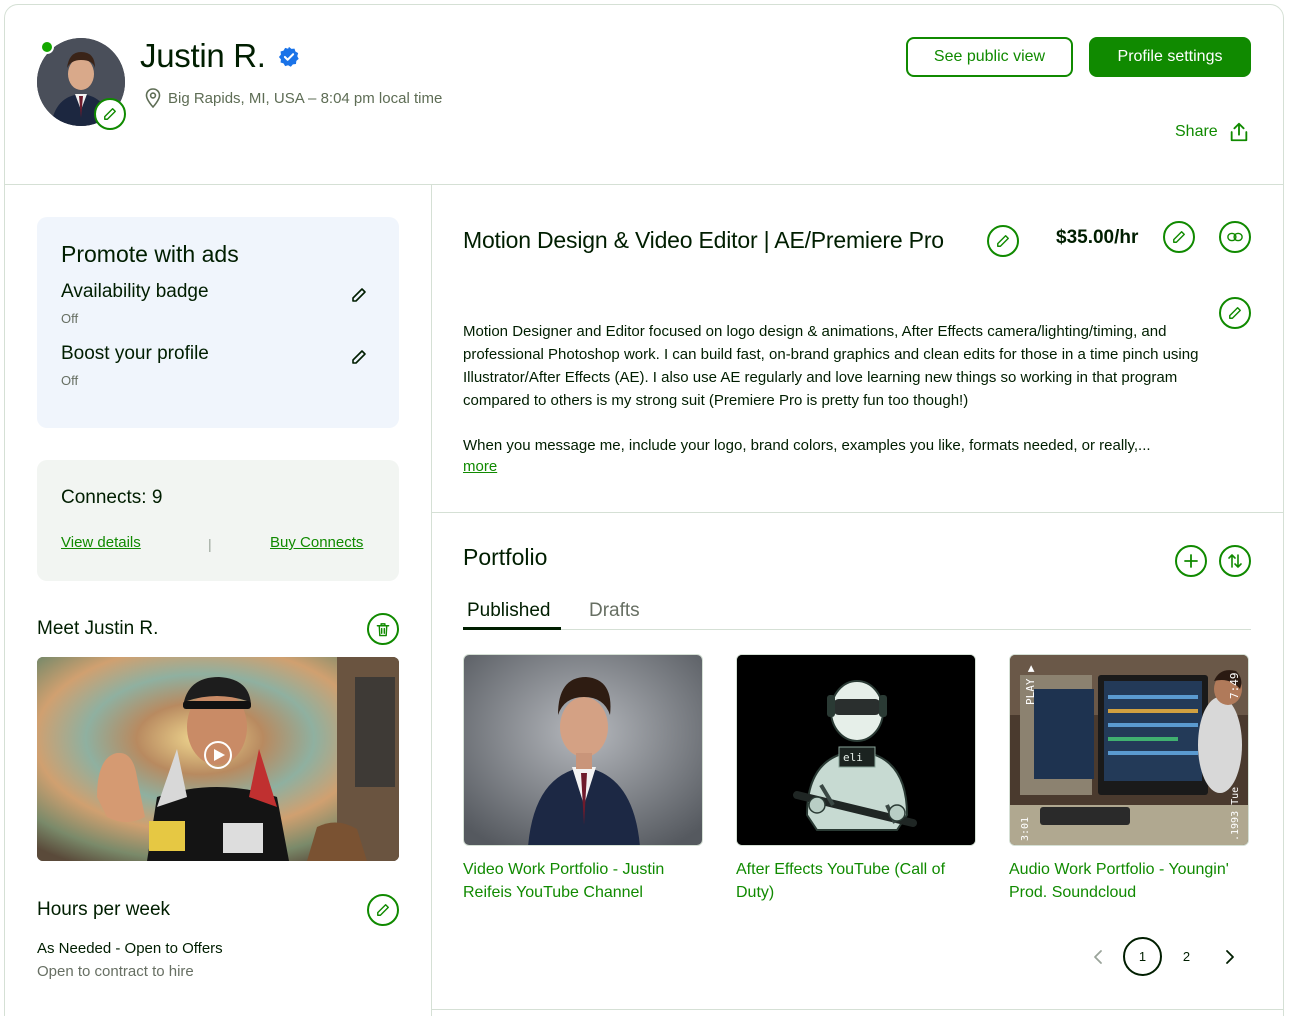 This screenshot has height=1016, width=1289. Describe the element at coordinates (1142, 956) in the screenshot. I see `page-1-button: 1` at that location.